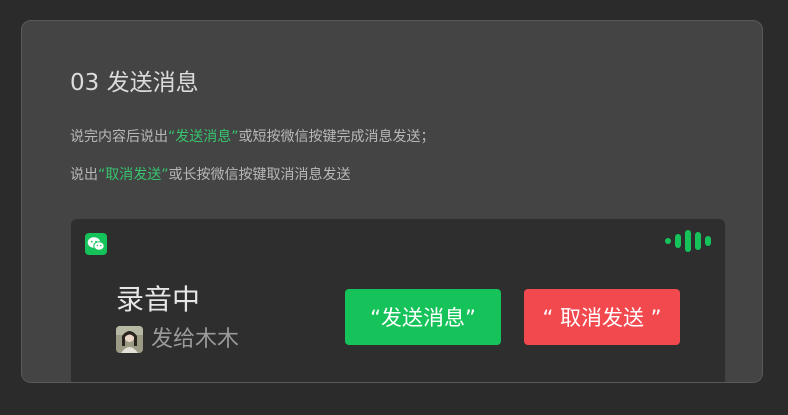 This screenshot has width=788, height=415. What do you see at coordinates (96, 244) in the screenshot?
I see `wechat-icon` at bounding box center [96, 244].